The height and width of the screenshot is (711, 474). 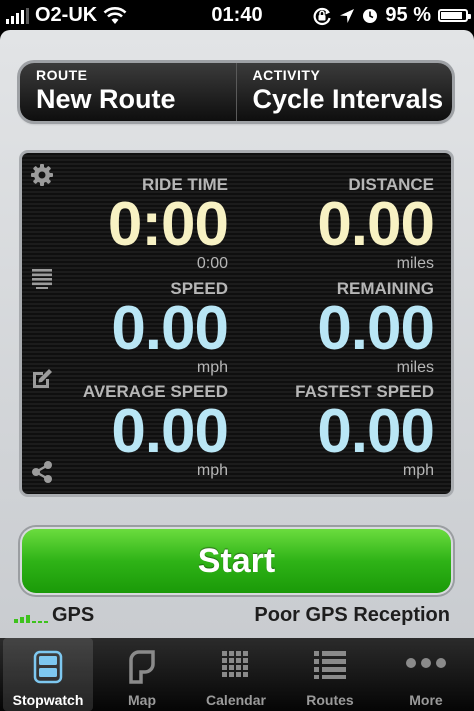 I want to click on share-icon, so click(x=42, y=472).